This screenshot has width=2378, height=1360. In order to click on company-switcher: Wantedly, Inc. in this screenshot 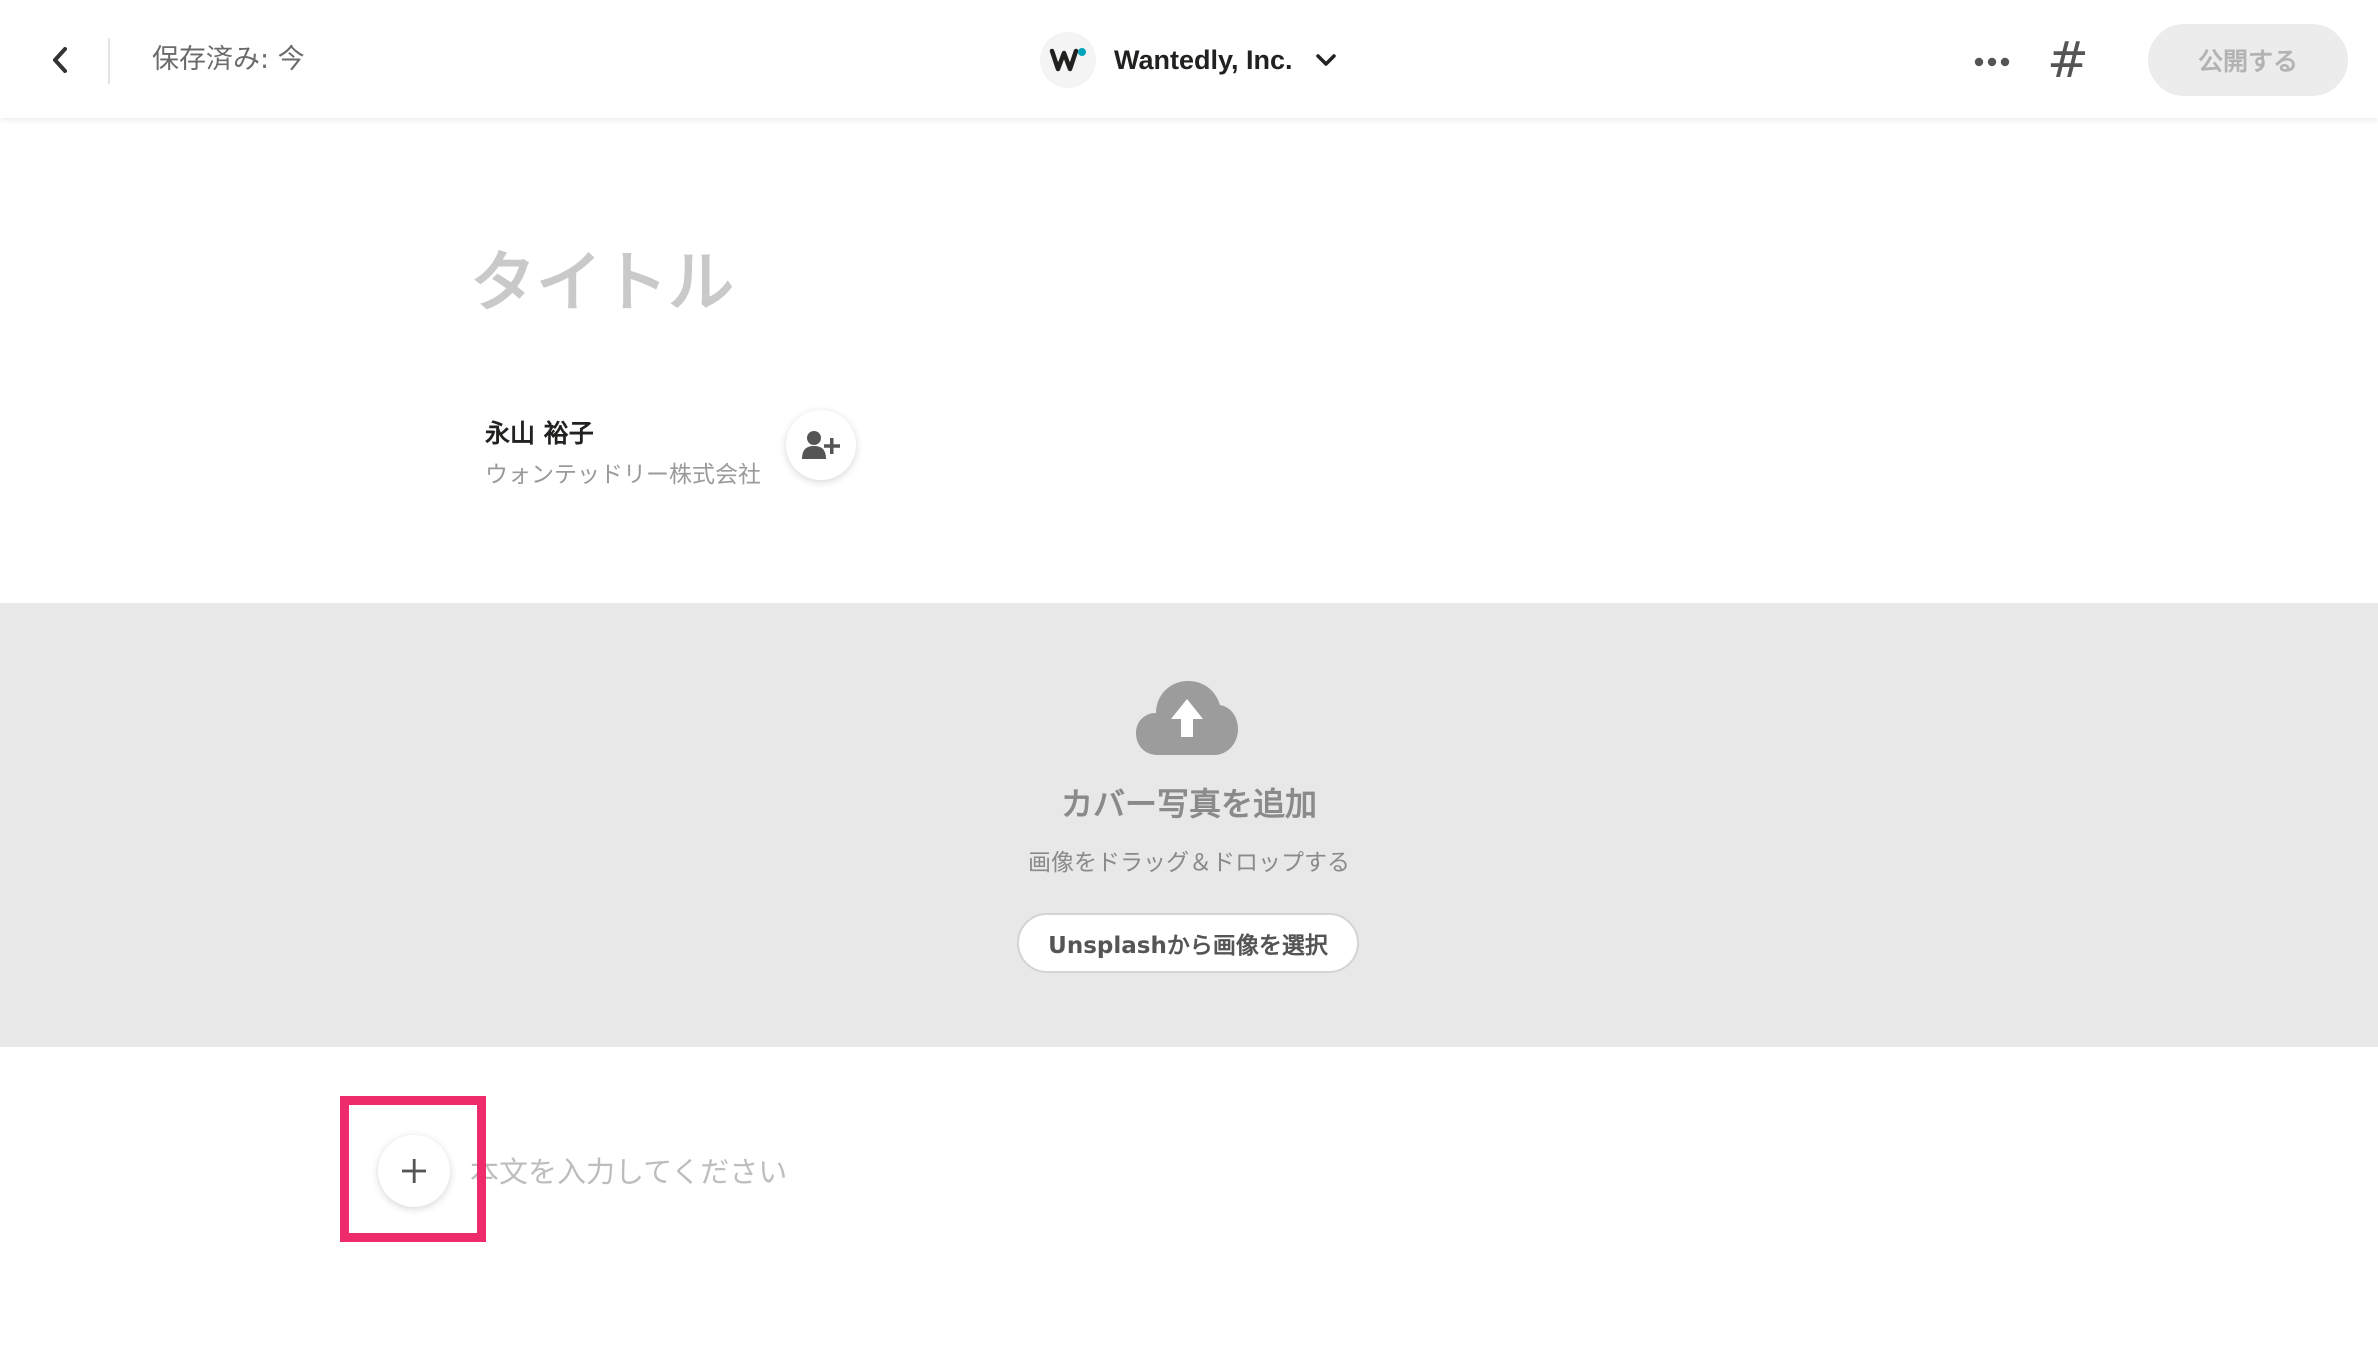, I will do `click(1188, 60)`.